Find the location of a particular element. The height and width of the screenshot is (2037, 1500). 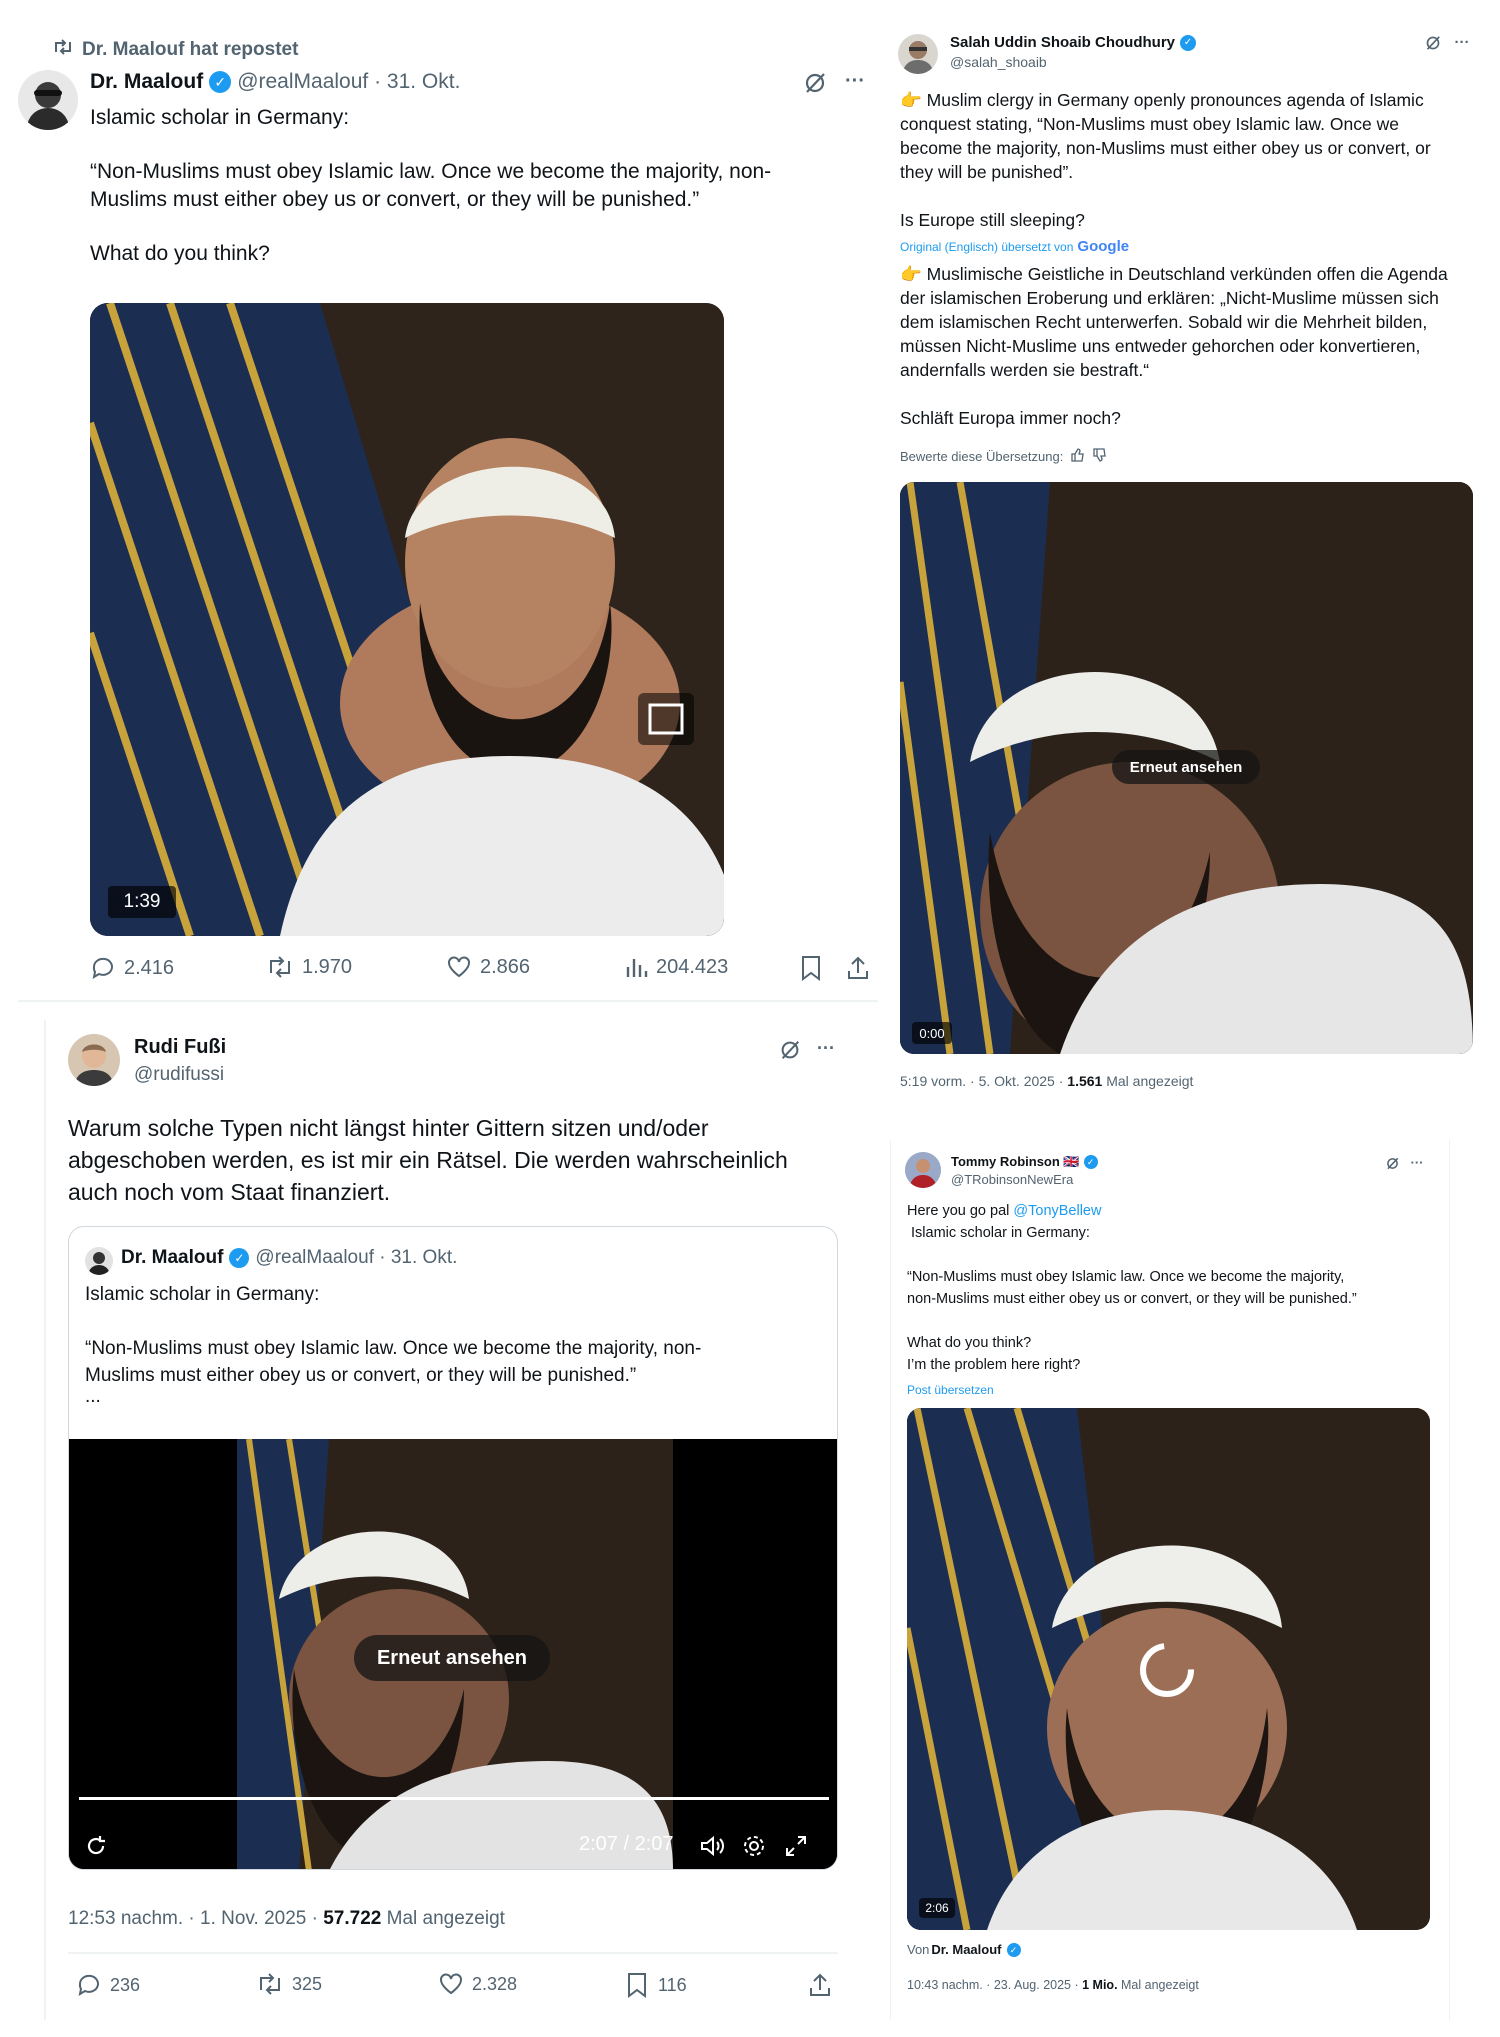

text-line: they will be punished”. is located at coordinates (987, 172).